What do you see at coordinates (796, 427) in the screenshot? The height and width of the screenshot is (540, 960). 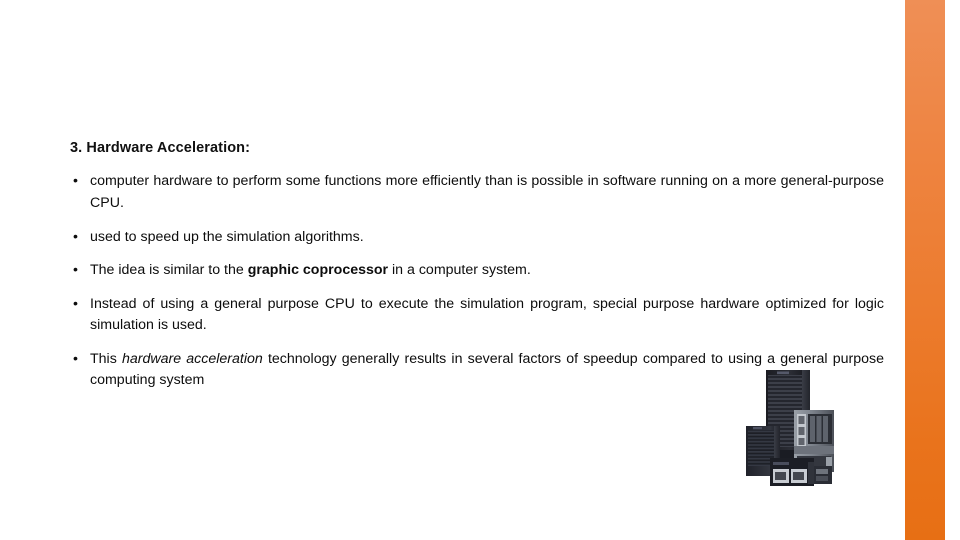 I see `server-computers-image` at bounding box center [796, 427].